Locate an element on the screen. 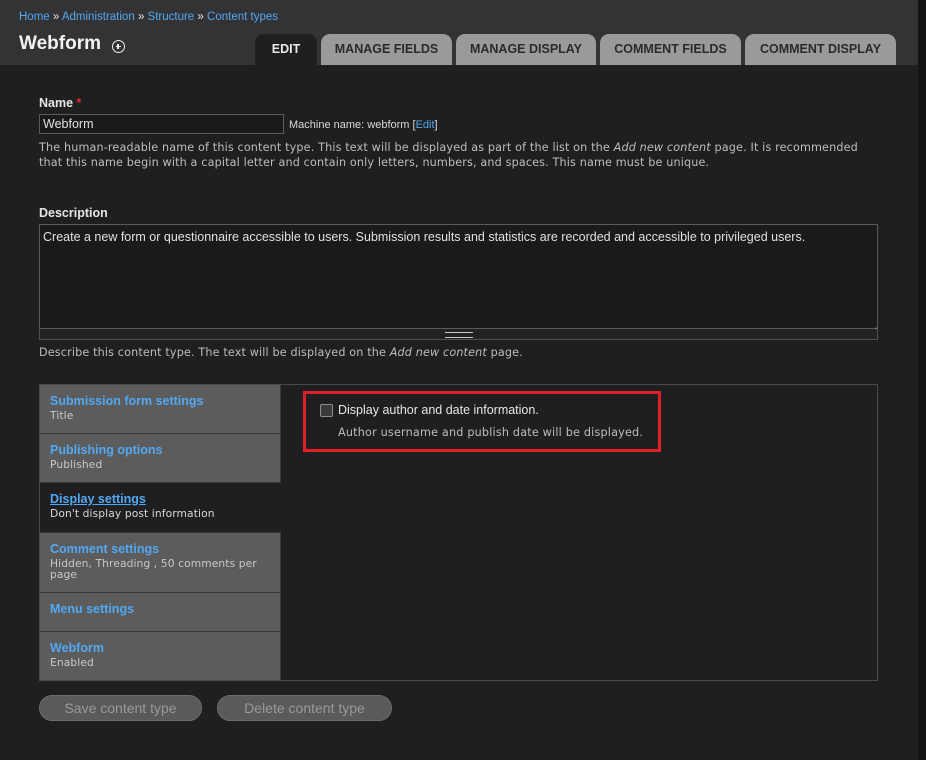 This screenshot has width=926, height=760. vtab-summary: Don't display post information is located at coordinates (132, 513).